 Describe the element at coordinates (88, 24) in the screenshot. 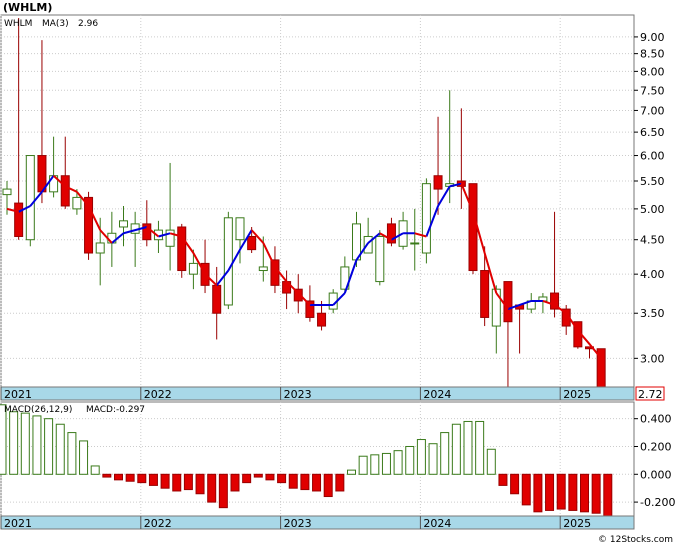

I see `legend-ma-value: 2.96` at that location.